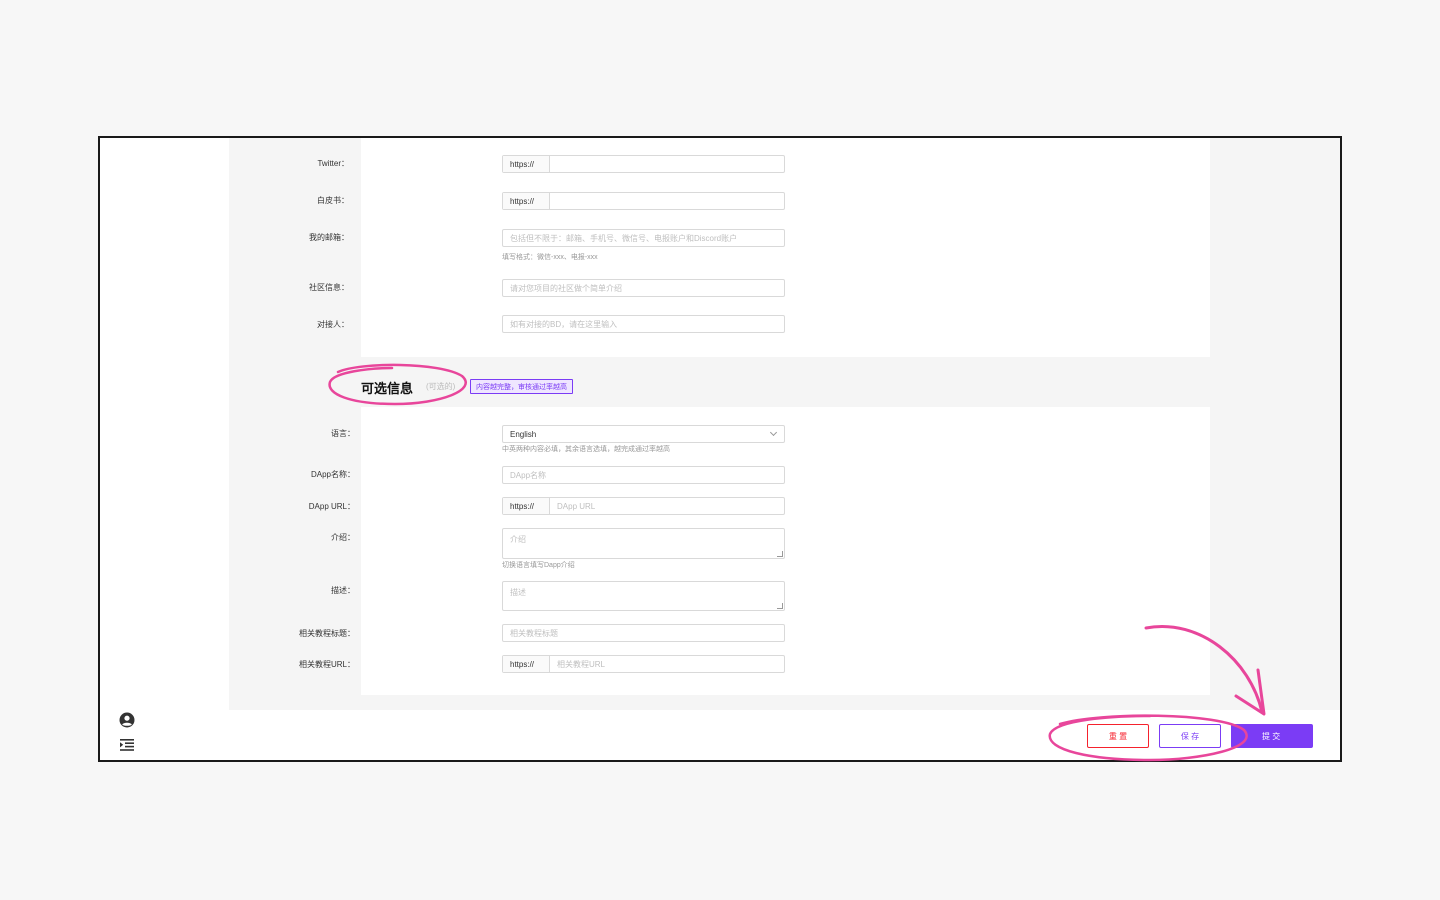  Describe the element at coordinates (343, 537) in the screenshot. I see `intro-label: 介绍：` at that location.